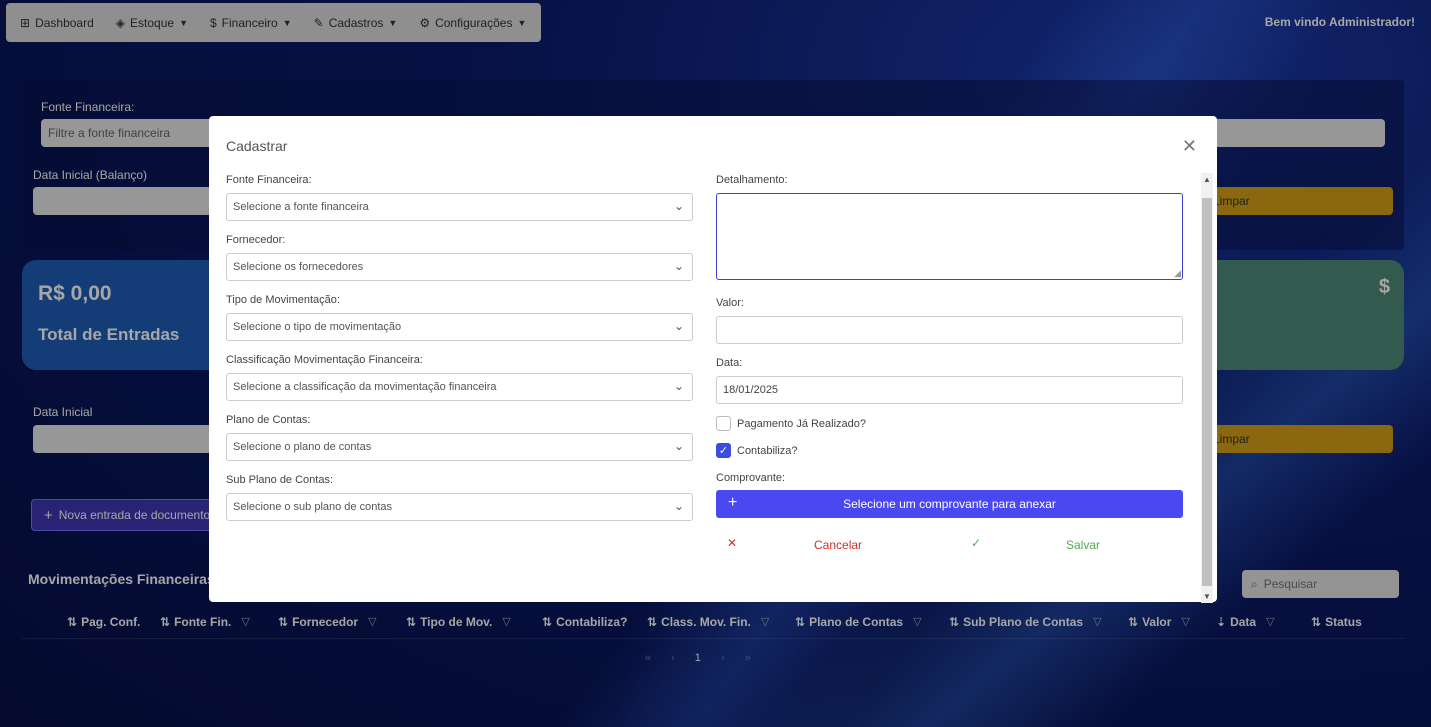  I want to click on plano-contas-label: Plano de Contas:, so click(268, 420).